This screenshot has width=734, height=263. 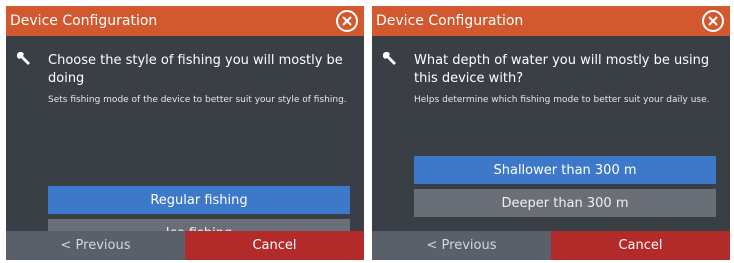 I want to click on option-regular-fishing: Regular fishing, so click(x=199, y=200).